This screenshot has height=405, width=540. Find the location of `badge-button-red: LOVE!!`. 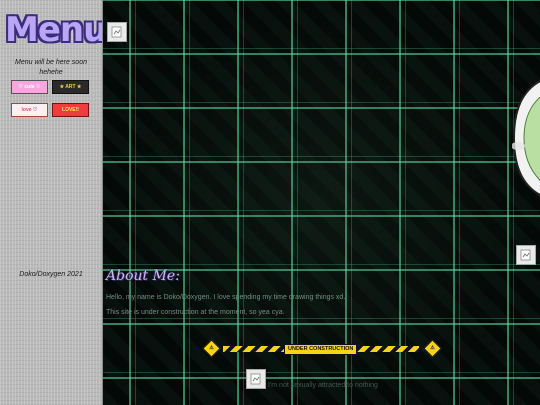

badge-button-red: LOVE!! is located at coordinates (70, 110).